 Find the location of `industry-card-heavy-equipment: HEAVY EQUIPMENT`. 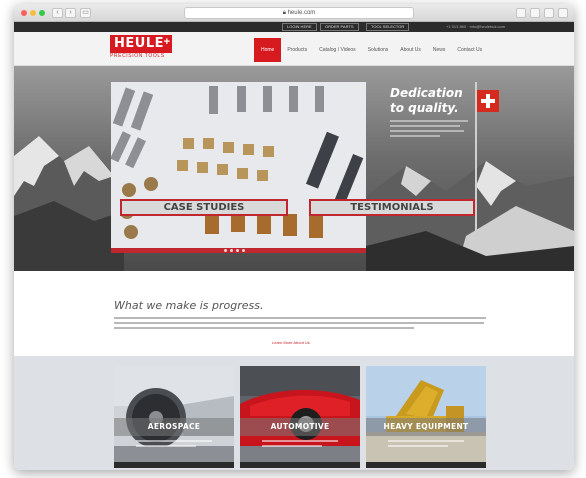

industry-card-heavy-equipment: HEAVY EQUIPMENT is located at coordinates (426, 417).